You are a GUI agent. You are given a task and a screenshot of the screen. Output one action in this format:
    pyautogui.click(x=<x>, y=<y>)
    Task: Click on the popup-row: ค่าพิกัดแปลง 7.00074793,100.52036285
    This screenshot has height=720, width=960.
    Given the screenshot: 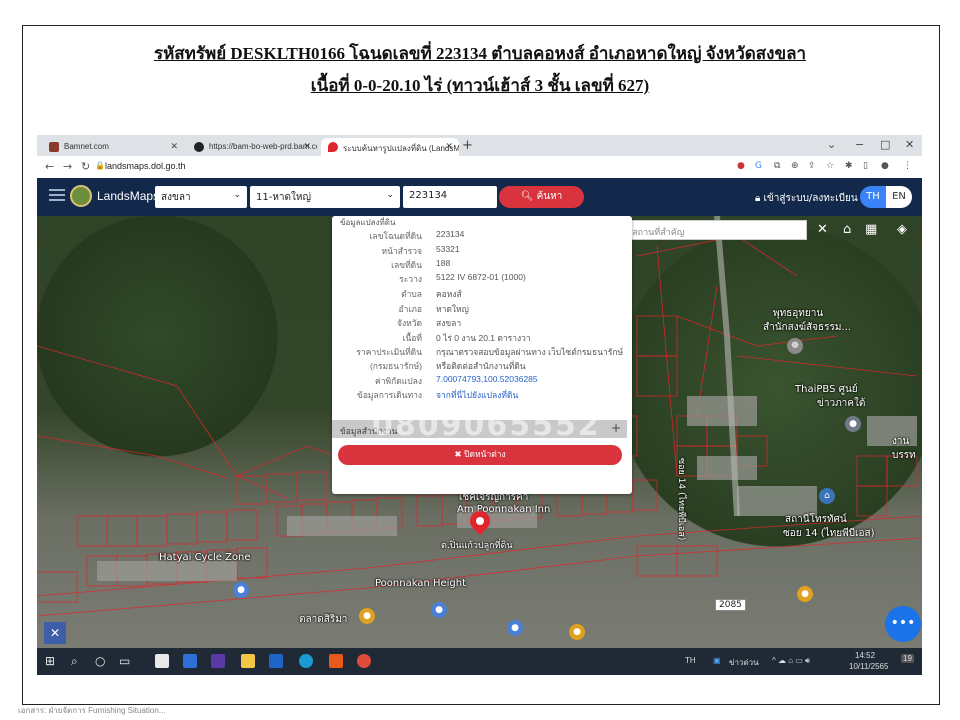 What is the action you would take?
    pyautogui.click(x=482, y=381)
    